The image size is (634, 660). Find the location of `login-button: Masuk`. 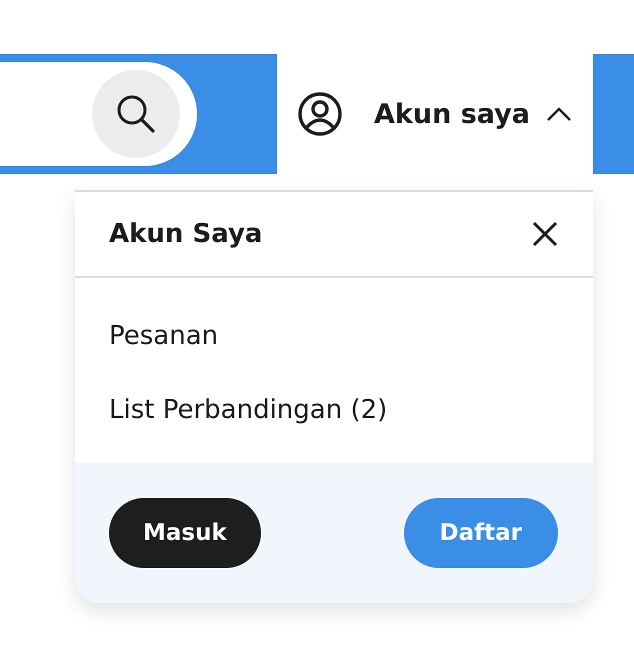

login-button: Masuk is located at coordinates (185, 533).